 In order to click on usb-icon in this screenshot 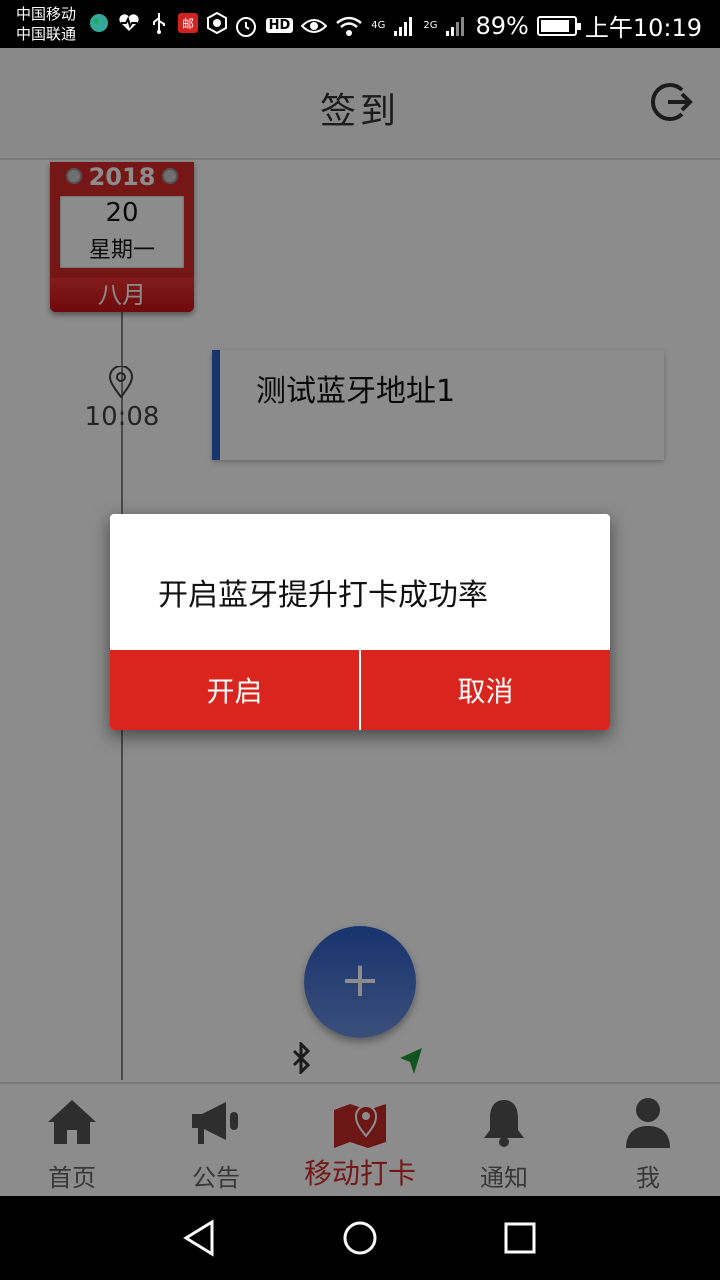, I will do `click(159, 23)`.